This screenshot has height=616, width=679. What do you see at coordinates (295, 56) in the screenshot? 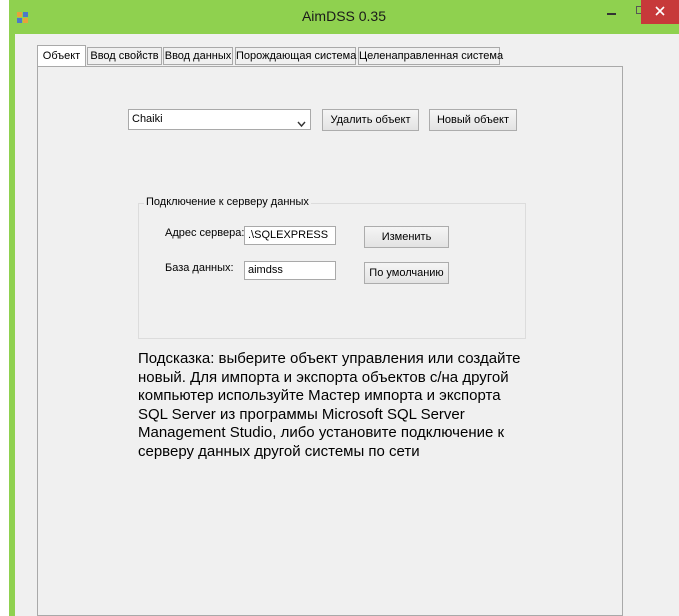
I see `tab-generating-system: Порождающая система` at bounding box center [295, 56].